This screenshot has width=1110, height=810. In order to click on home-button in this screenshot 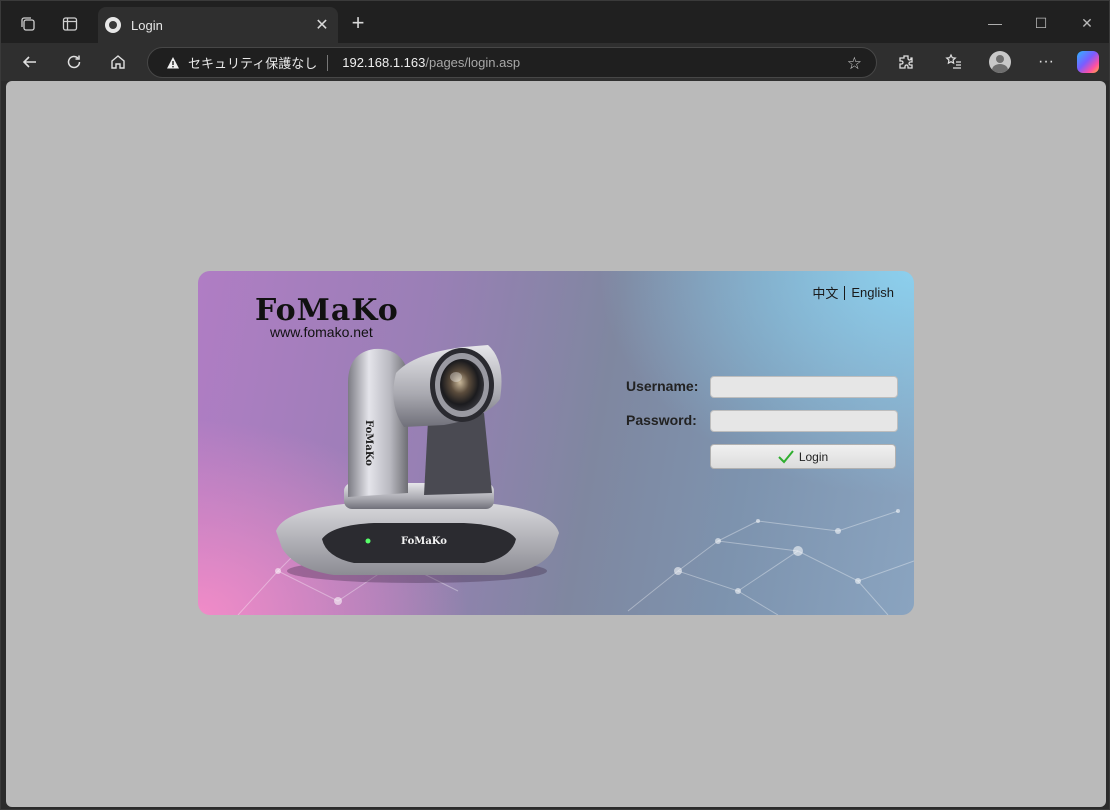, I will do `click(118, 62)`.